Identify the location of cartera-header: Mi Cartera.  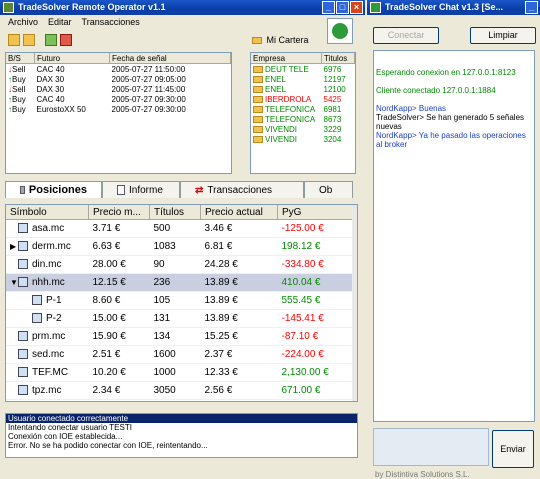
(280, 40).